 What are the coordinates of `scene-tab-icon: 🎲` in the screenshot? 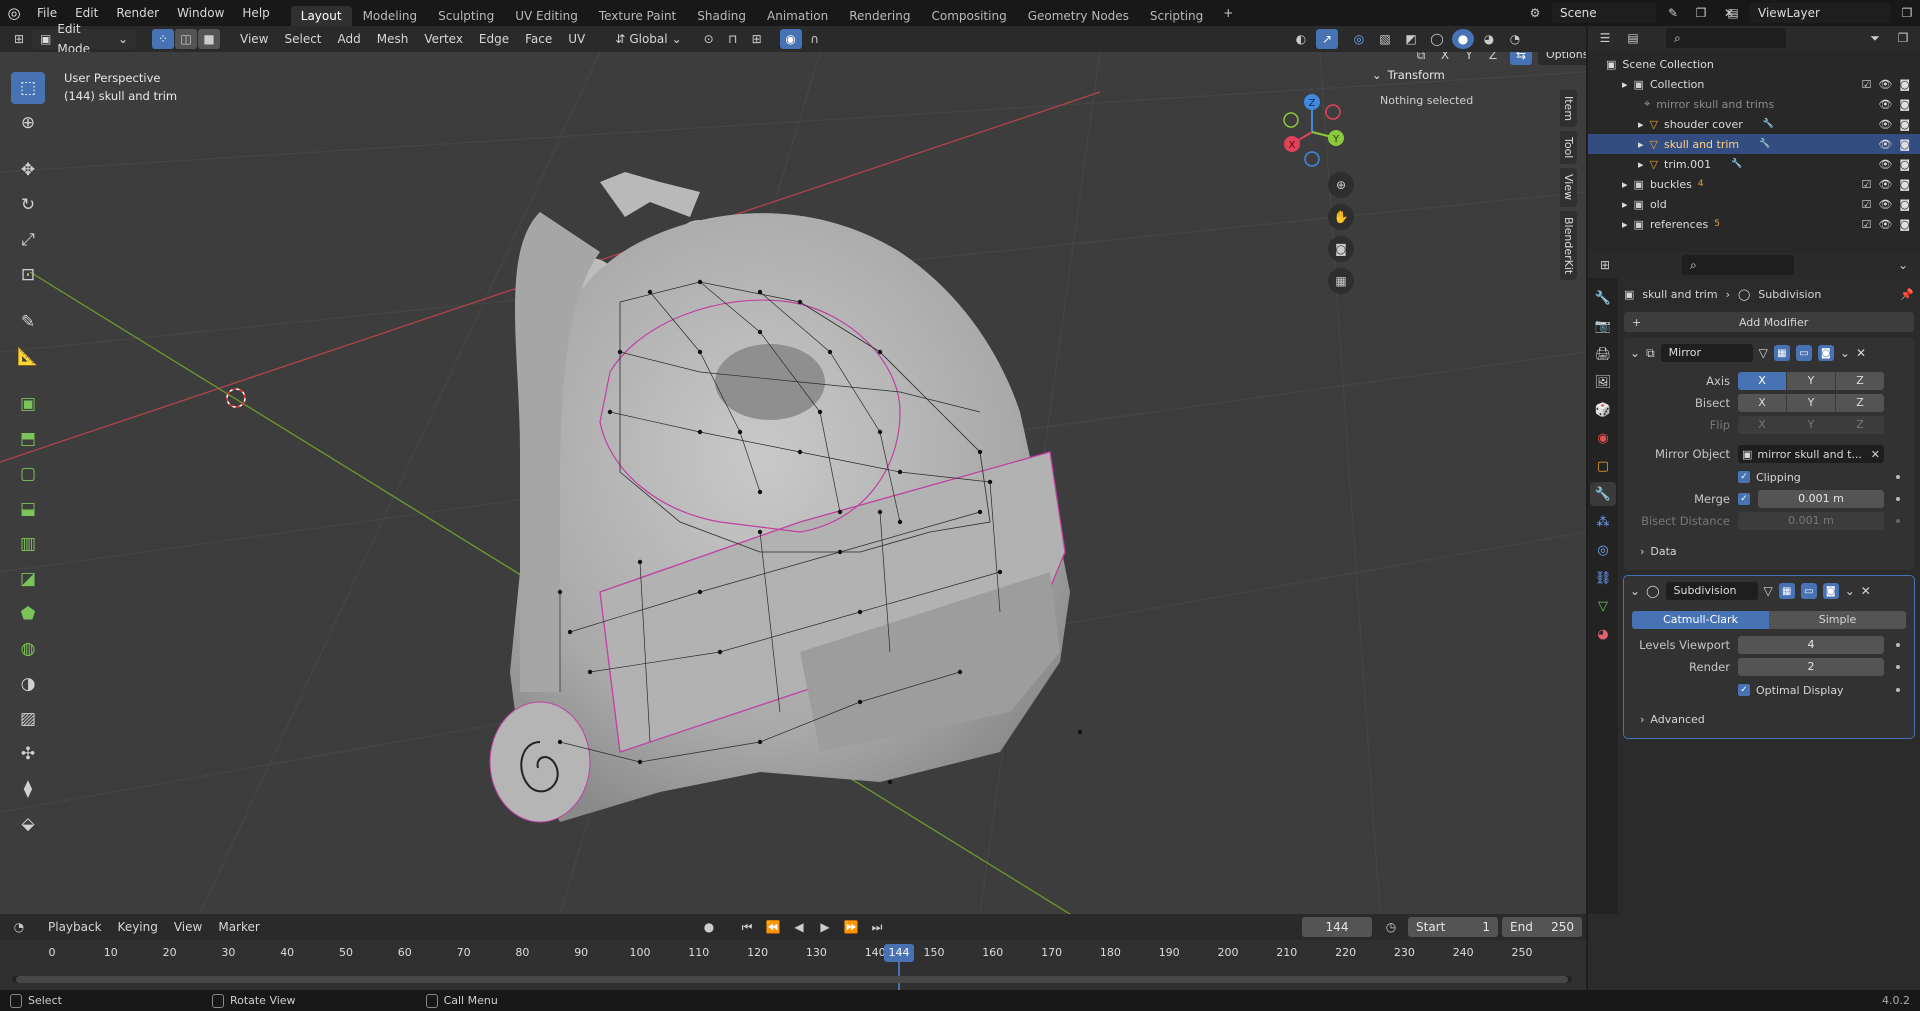 It's located at (1603, 410).